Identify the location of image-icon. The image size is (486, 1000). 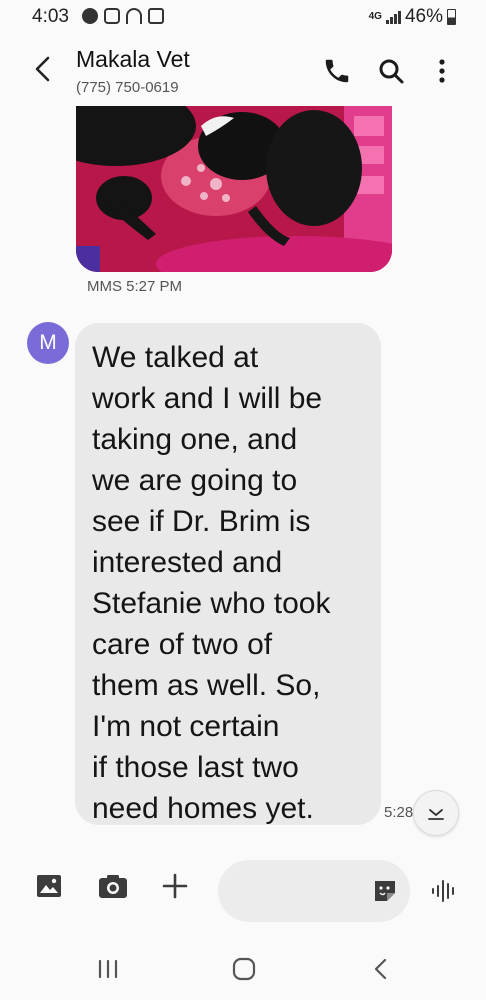
(49, 886).